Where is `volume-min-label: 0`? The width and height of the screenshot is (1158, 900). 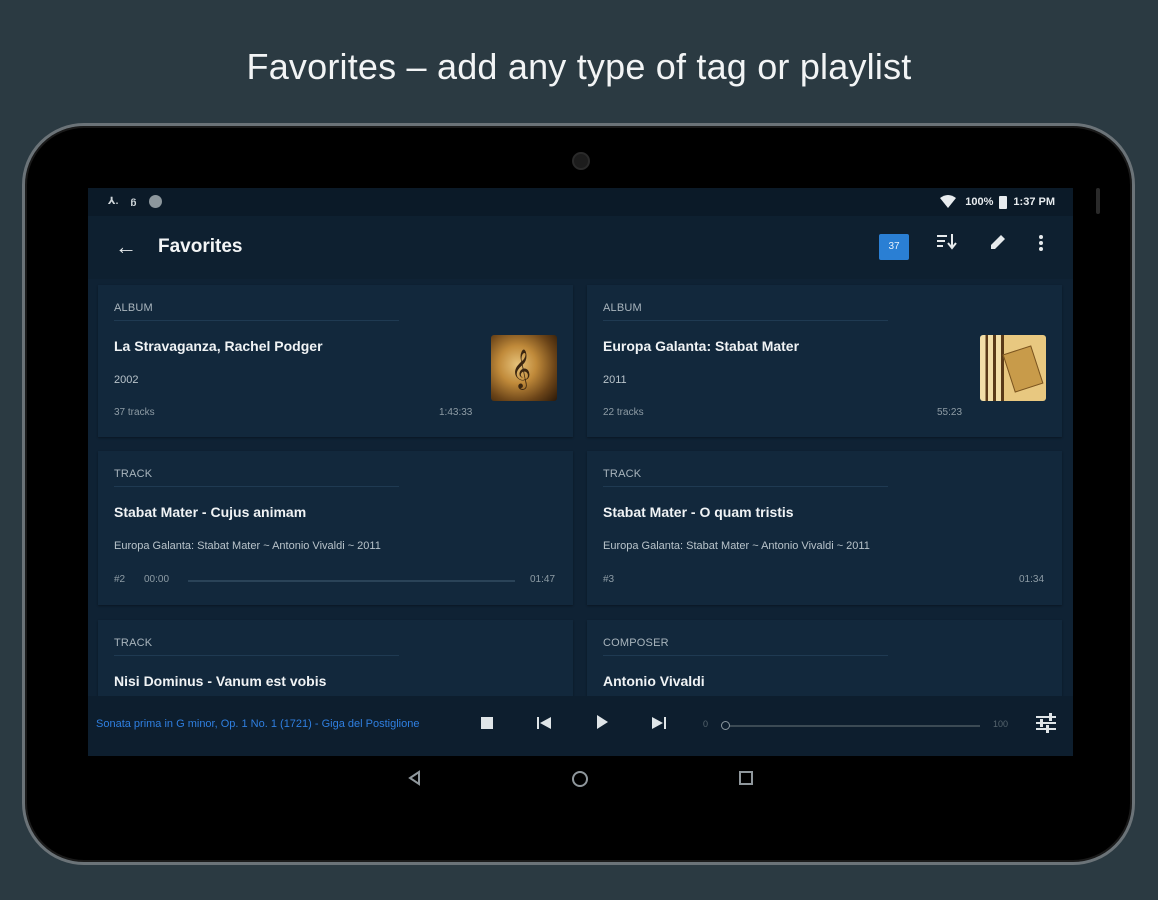
volume-min-label: 0 is located at coordinates (706, 724).